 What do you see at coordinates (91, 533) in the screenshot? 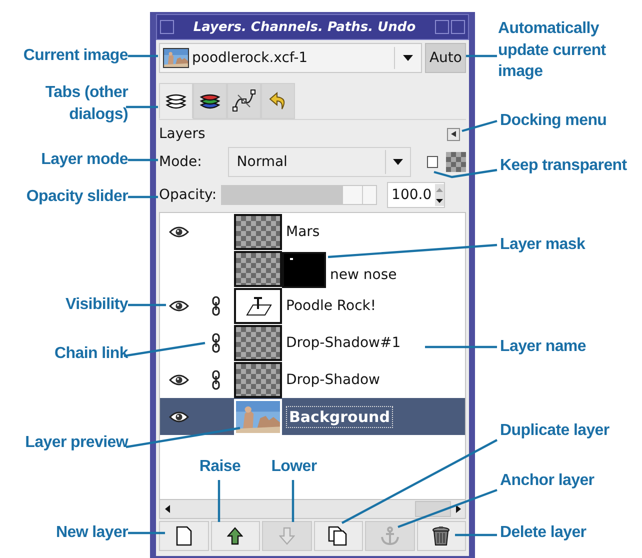
I see `callout-label: New layer` at bounding box center [91, 533].